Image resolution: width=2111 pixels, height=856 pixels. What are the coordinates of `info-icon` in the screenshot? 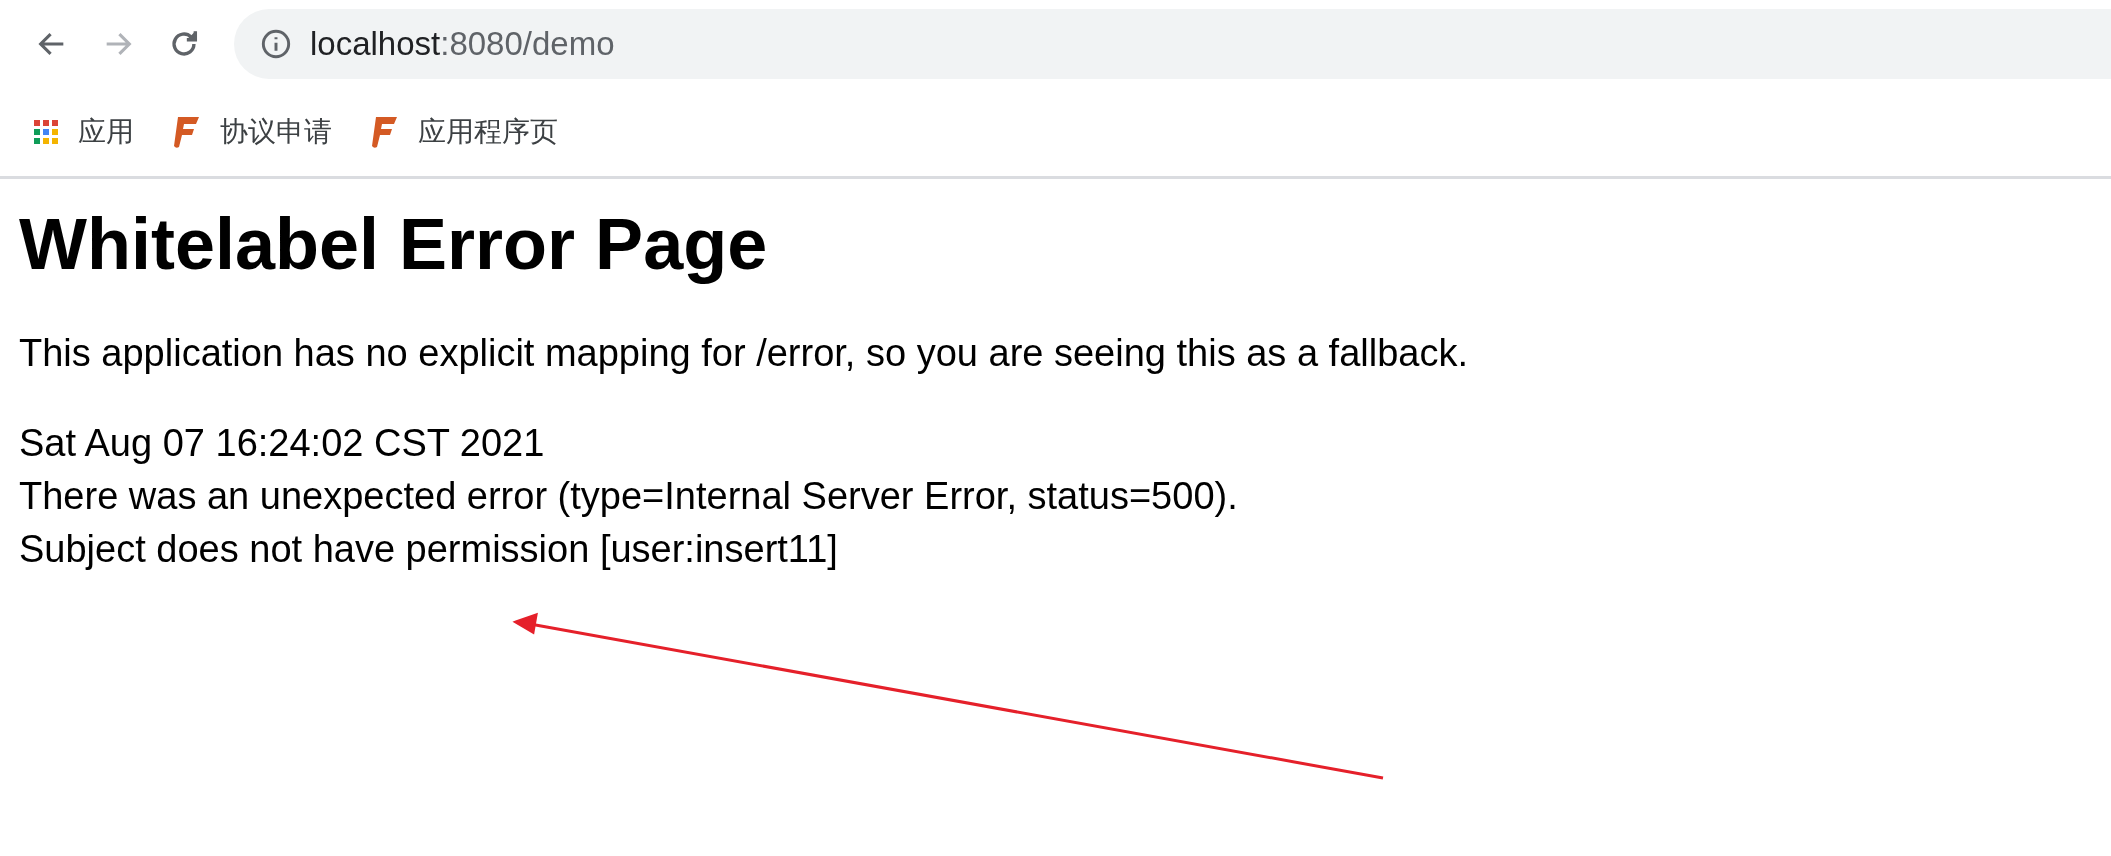 It's located at (276, 44).